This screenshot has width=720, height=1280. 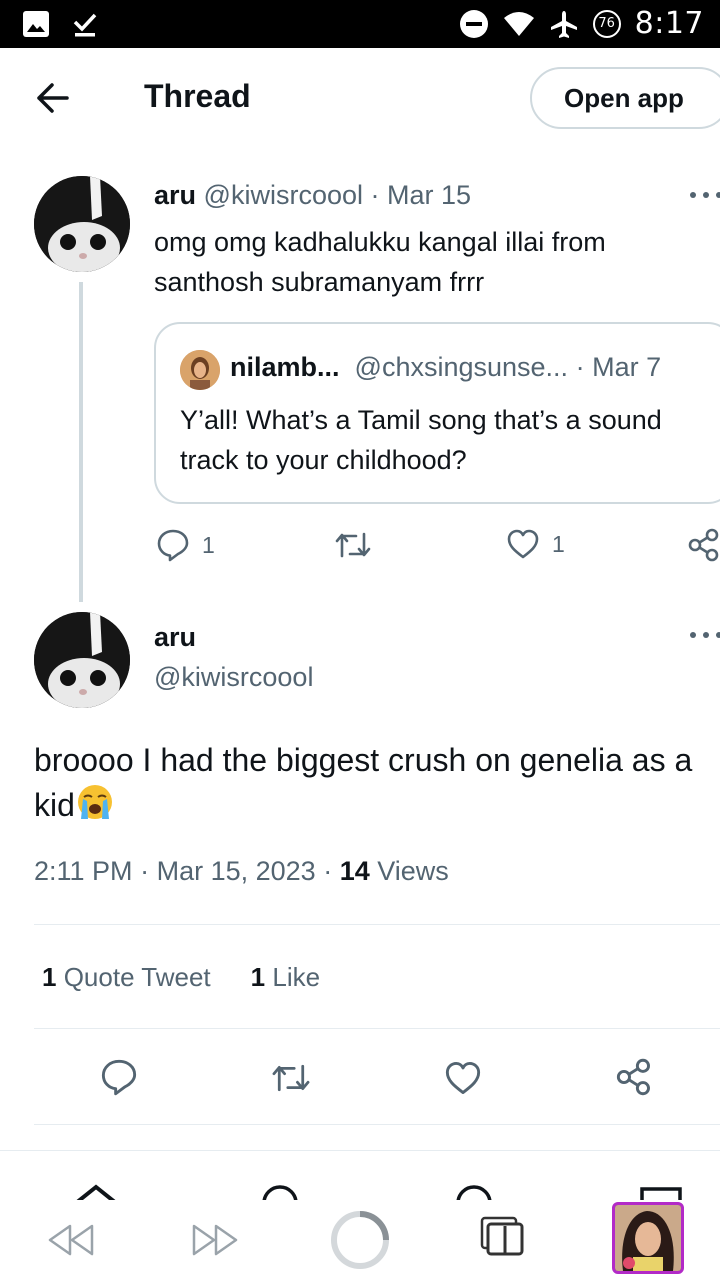 I want to click on tweet-meta: 2:11 PM · Mar 15, 2023 · 14 Views, so click(x=241, y=871).